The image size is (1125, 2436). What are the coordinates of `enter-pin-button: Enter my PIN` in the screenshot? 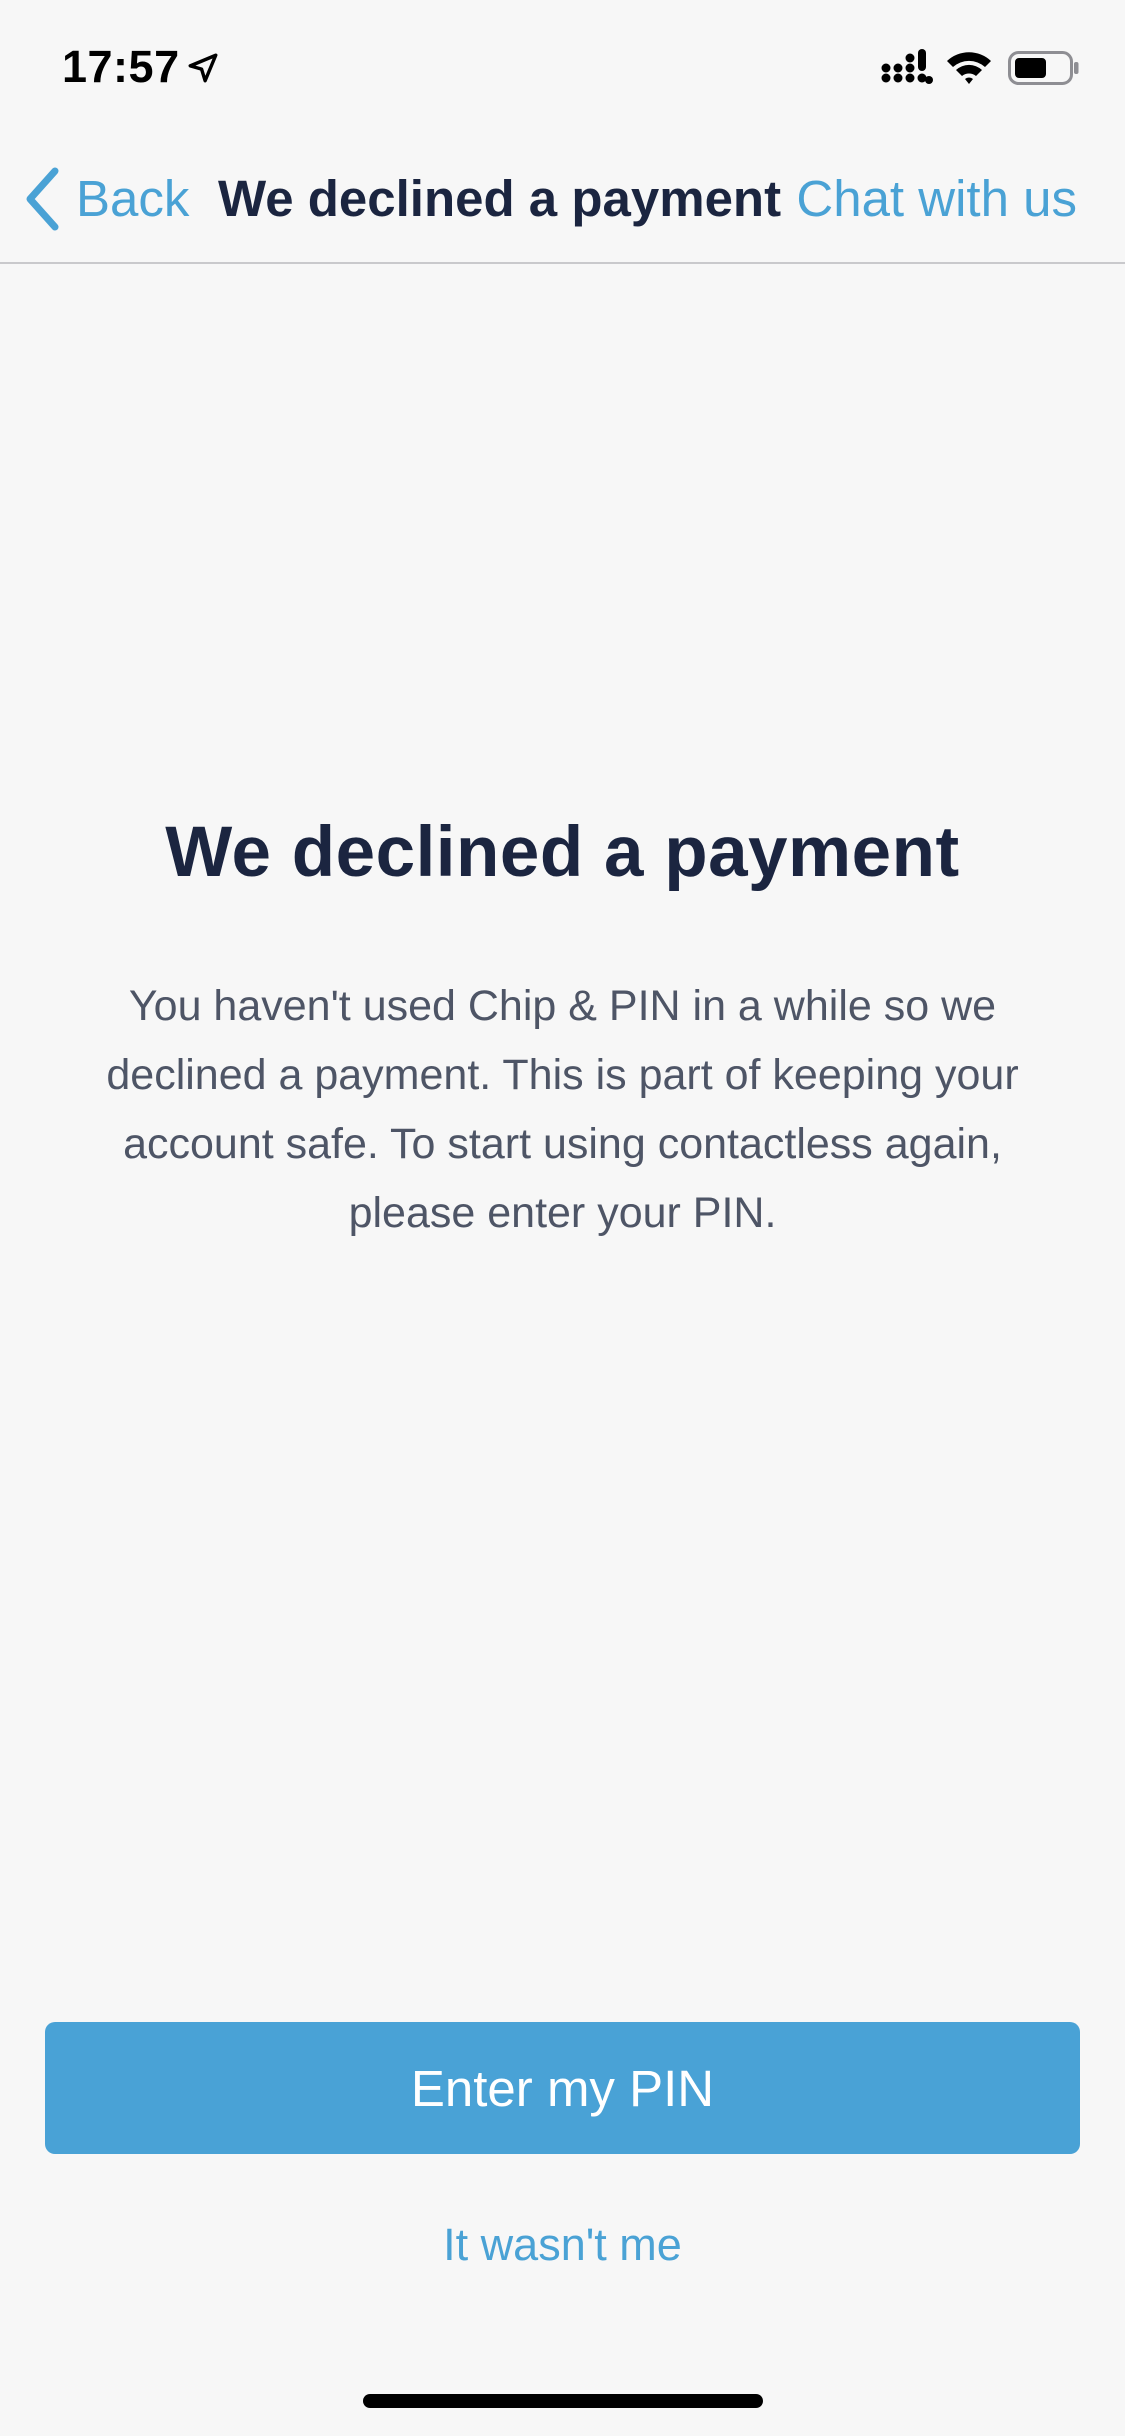 It's located at (562, 2088).